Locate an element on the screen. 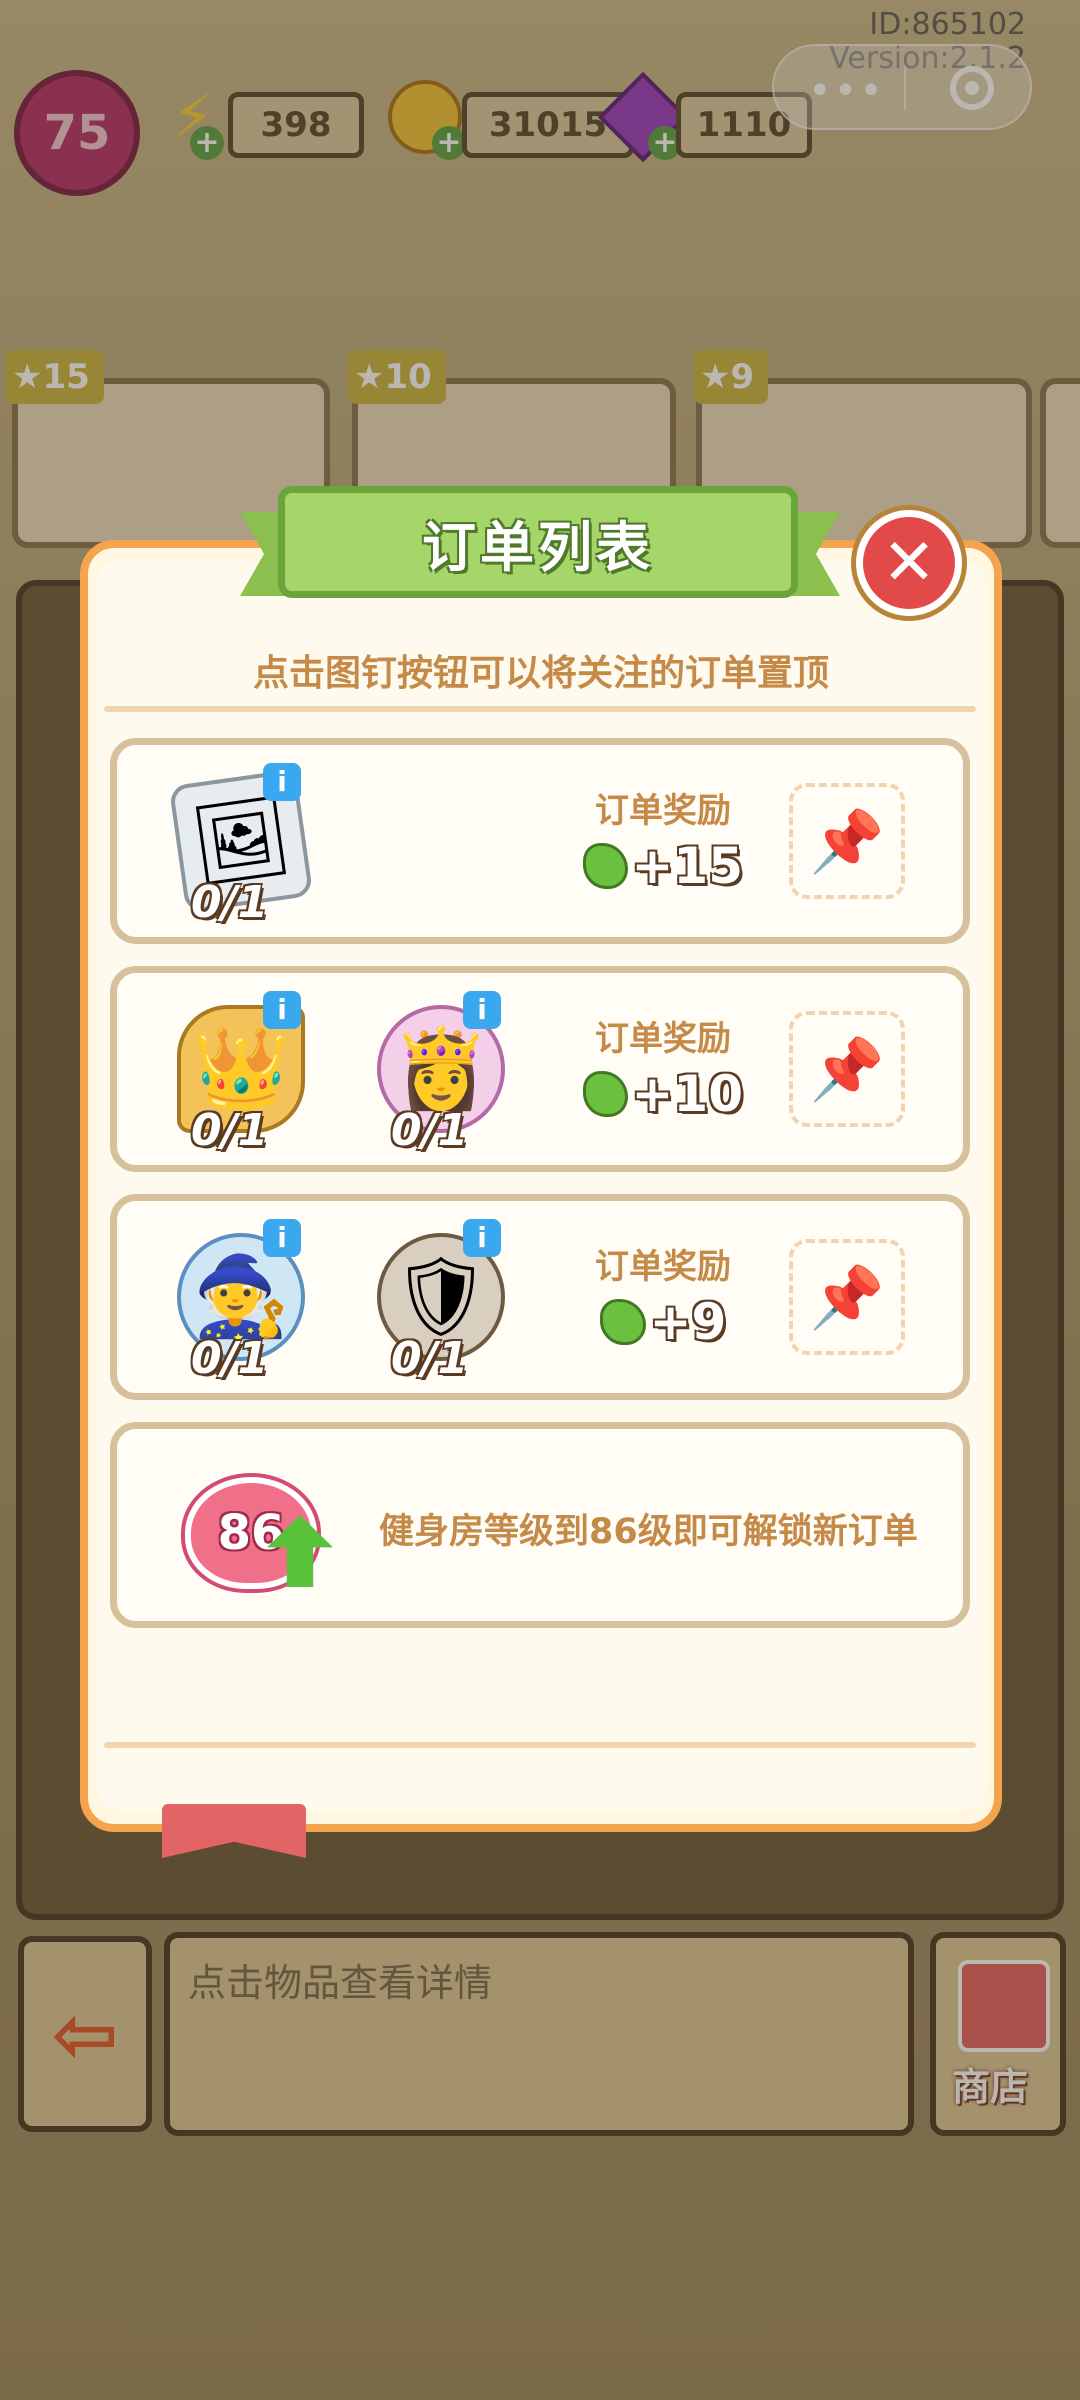  order-row: 🧙 i 0/1 🛡 i 0/1 订单奖励 +9 📌 is located at coordinates (540, 1297).